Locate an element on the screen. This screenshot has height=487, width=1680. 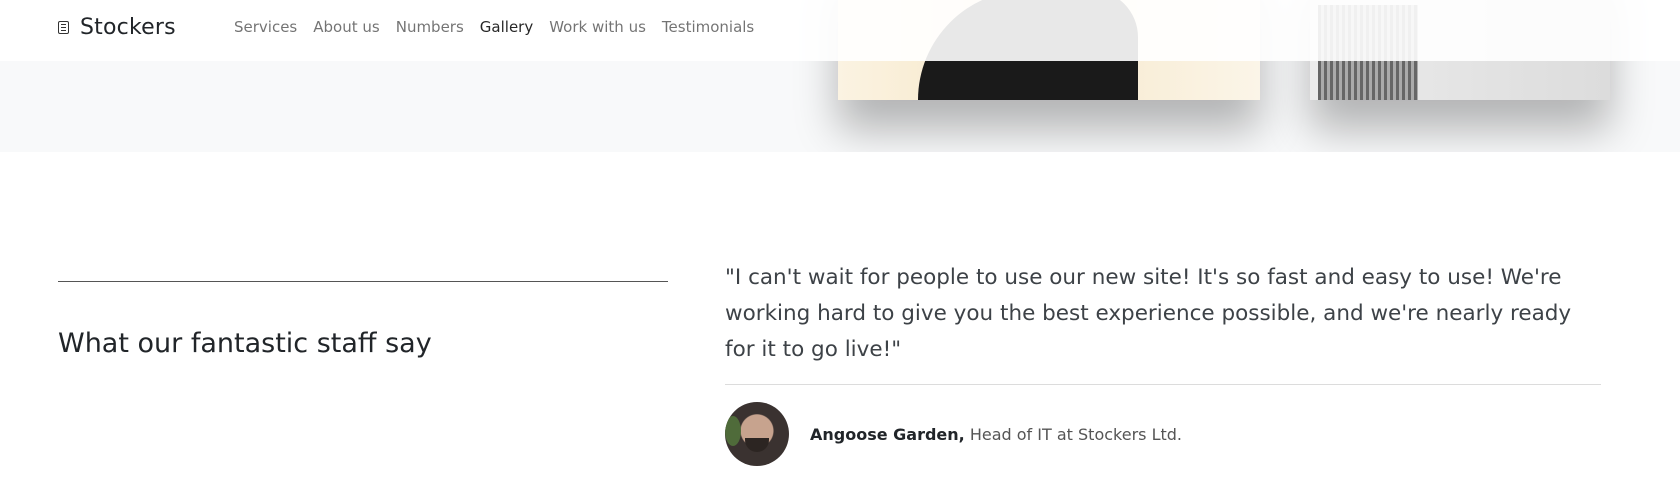
nav-link-work-with-us: Work with us is located at coordinates (597, 27).